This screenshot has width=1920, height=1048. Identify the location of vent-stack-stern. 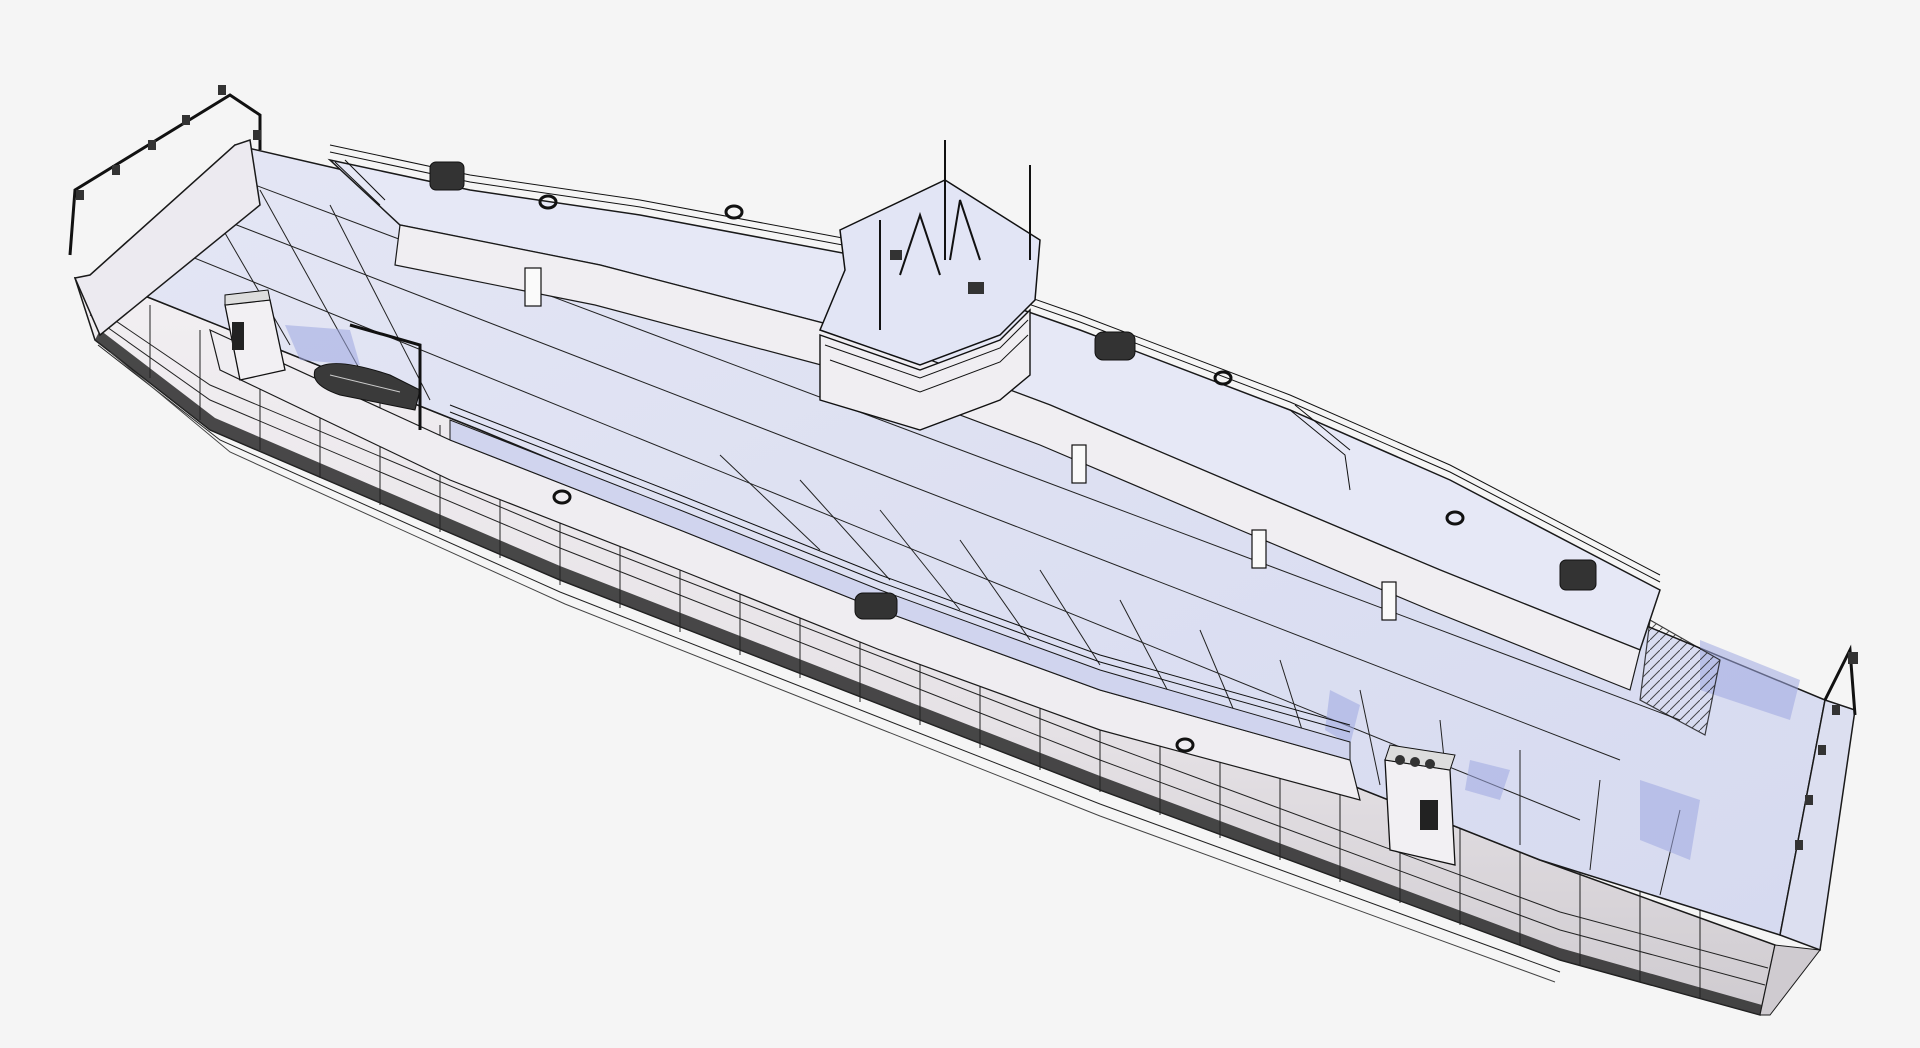
(1420, 805).